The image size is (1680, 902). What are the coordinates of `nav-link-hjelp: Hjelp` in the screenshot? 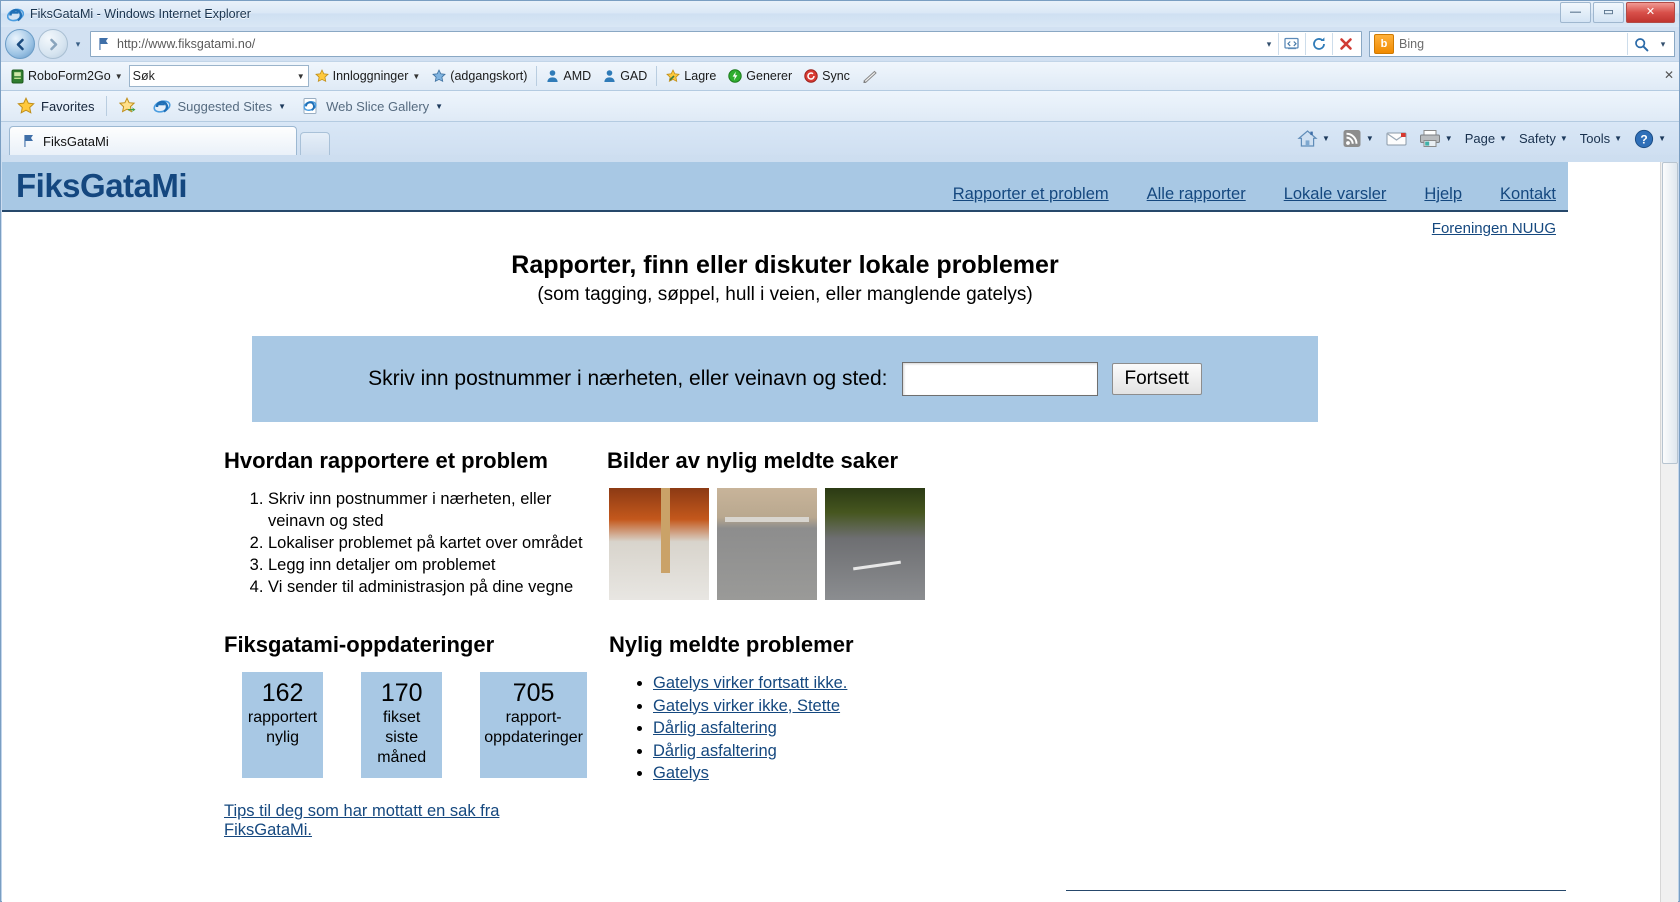 It's located at (1443, 194).